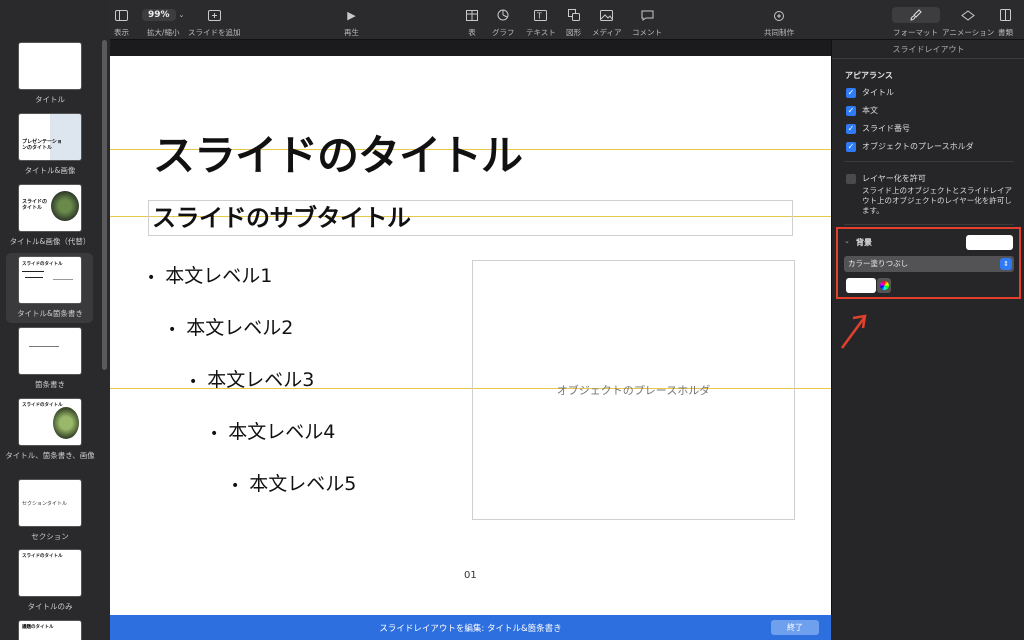 The width and height of the screenshot is (1024, 640). I want to click on checkbox-slide-number: ✓ スライド番号, so click(878, 128).